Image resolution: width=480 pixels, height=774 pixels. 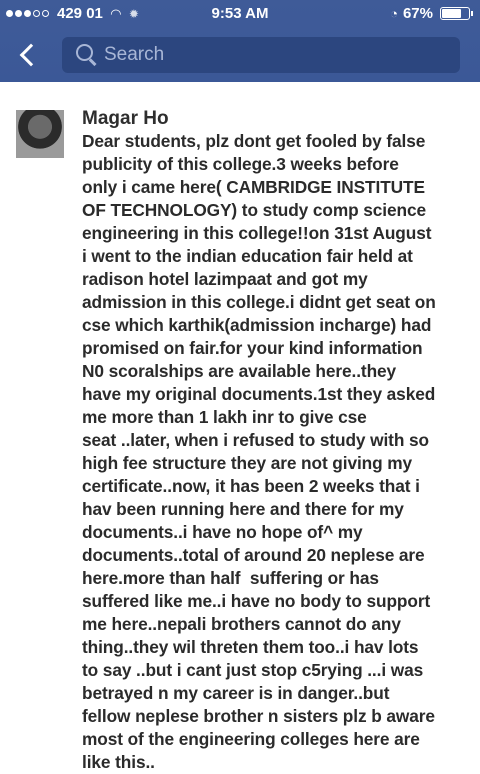 I want to click on comment-line: only i came here( CAMBRIDGE INSTITUTE, so click(x=253, y=187).